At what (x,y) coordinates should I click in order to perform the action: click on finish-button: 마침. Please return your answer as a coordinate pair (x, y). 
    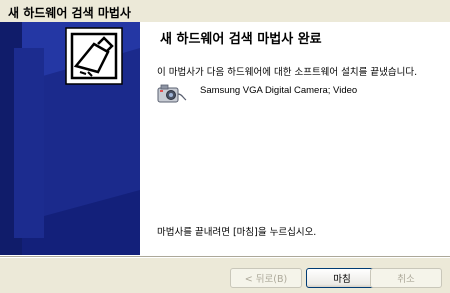
    Looking at the image, I should click on (342, 278).